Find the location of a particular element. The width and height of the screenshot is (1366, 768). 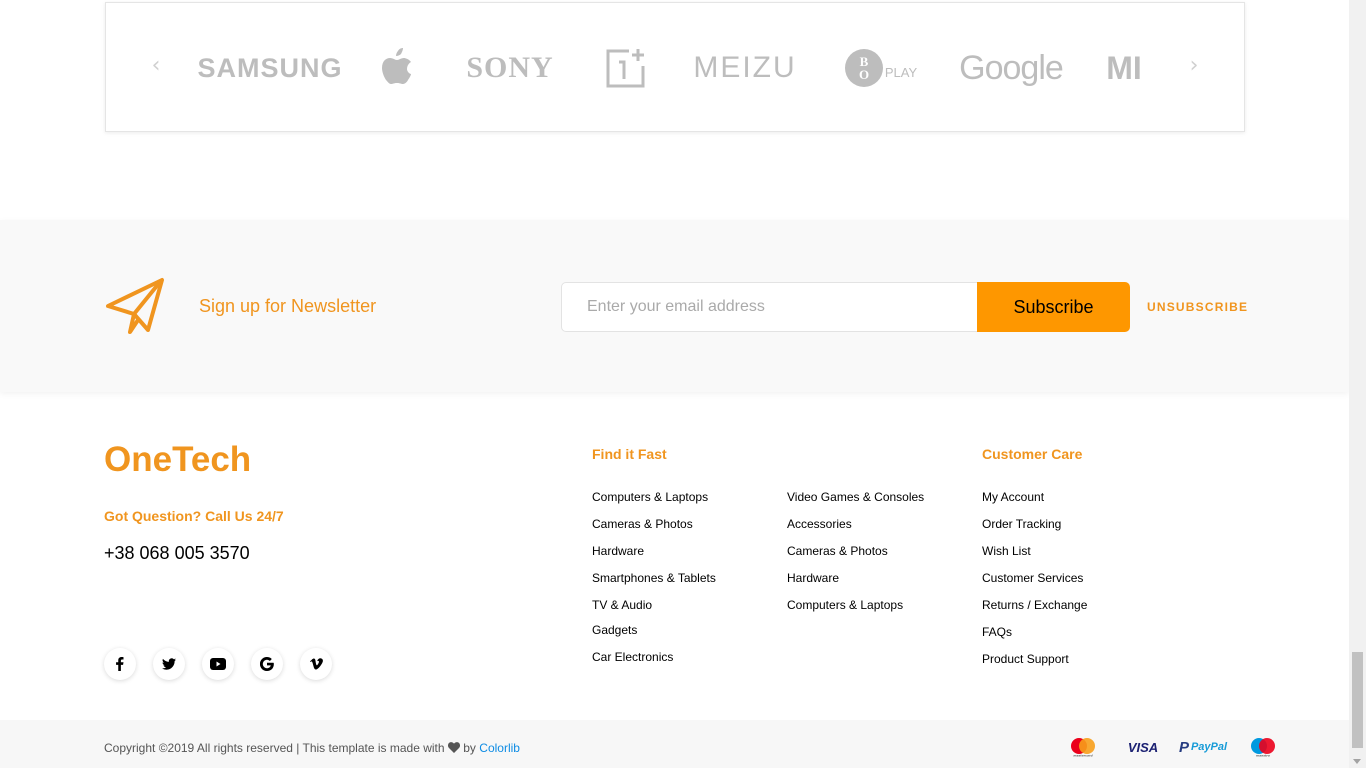

footer-link: Video Games & Consoles is located at coordinates (855, 503).